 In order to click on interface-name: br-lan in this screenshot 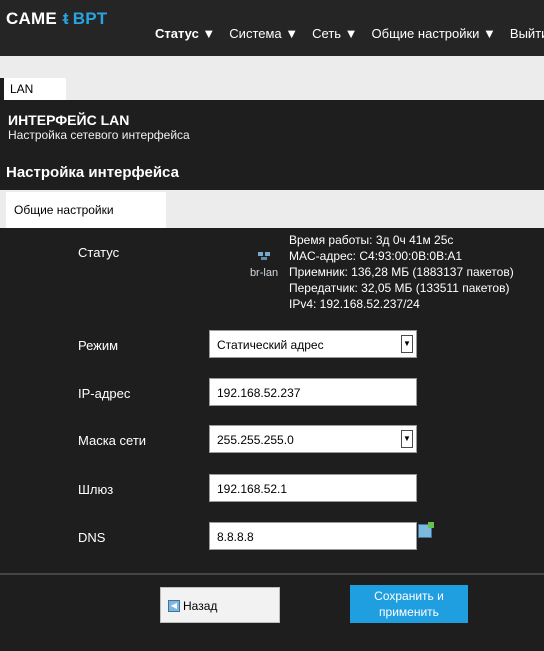, I will do `click(264, 273)`.